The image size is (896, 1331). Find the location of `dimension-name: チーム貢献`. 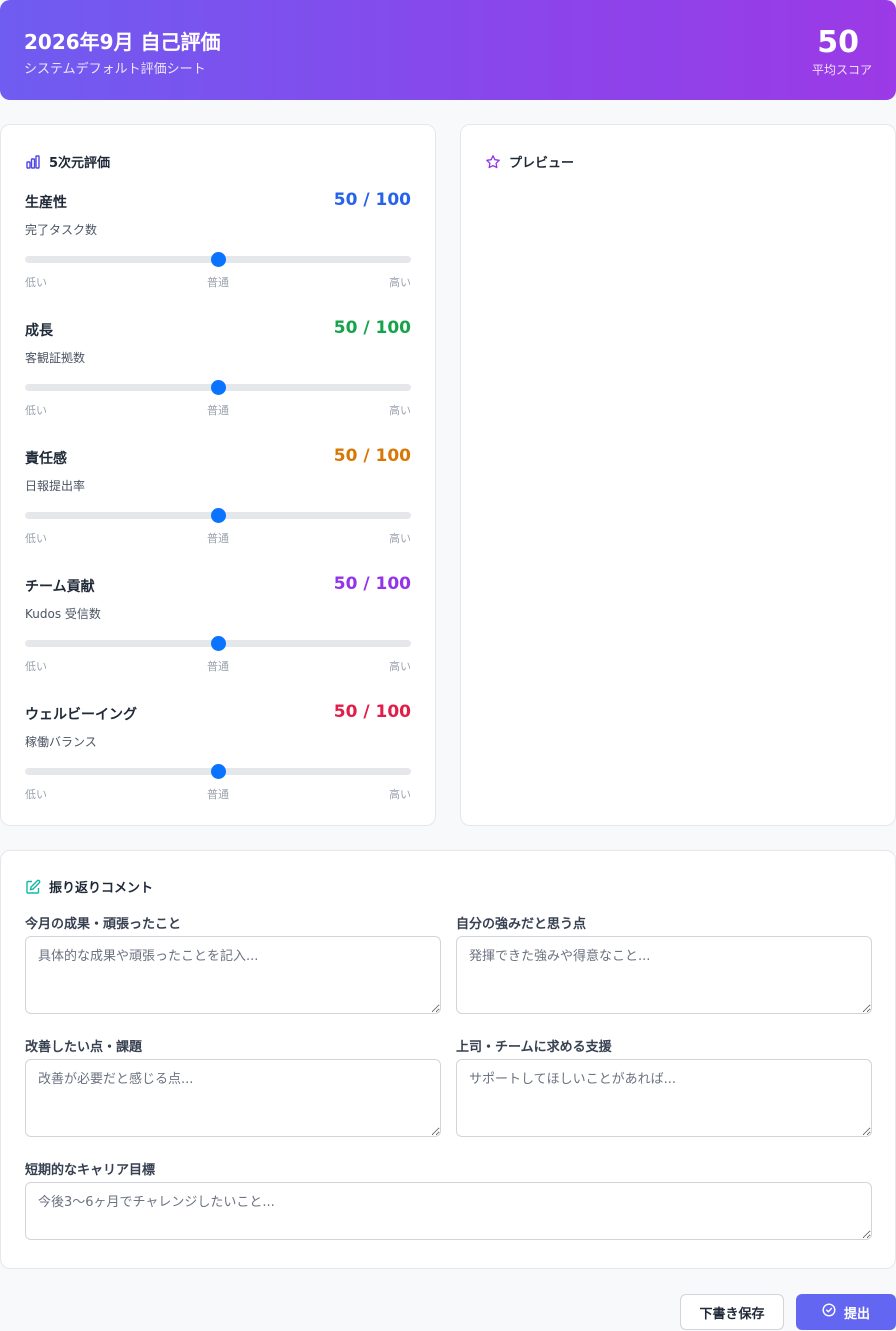

dimension-name: チーム貢献 is located at coordinates (60, 587).